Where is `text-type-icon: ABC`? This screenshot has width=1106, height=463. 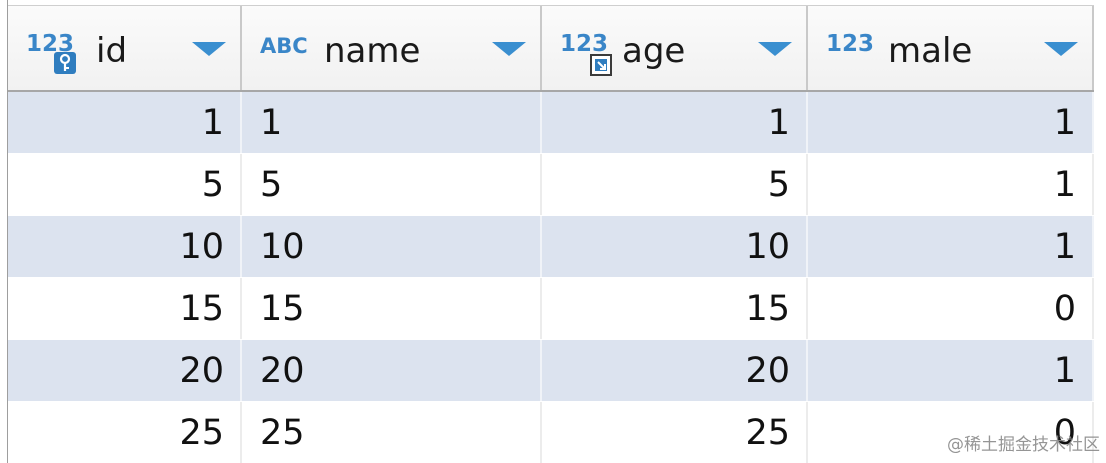 text-type-icon: ABC is located at coordinates (284, 46).